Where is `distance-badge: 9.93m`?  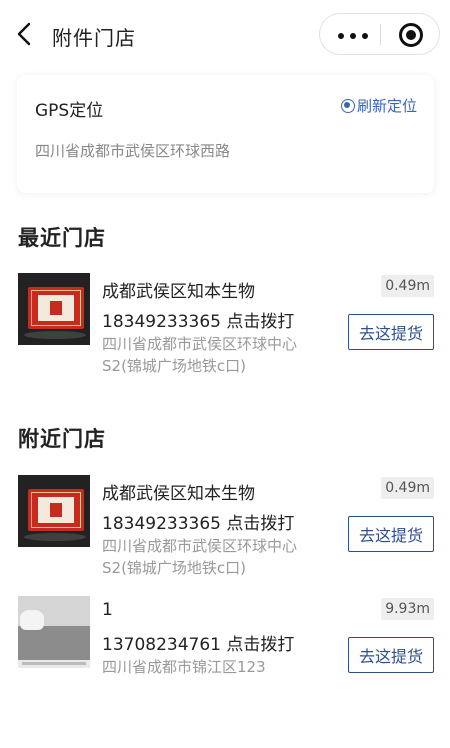
distance-badge: 9.93m is located at coordinates (407, 609).